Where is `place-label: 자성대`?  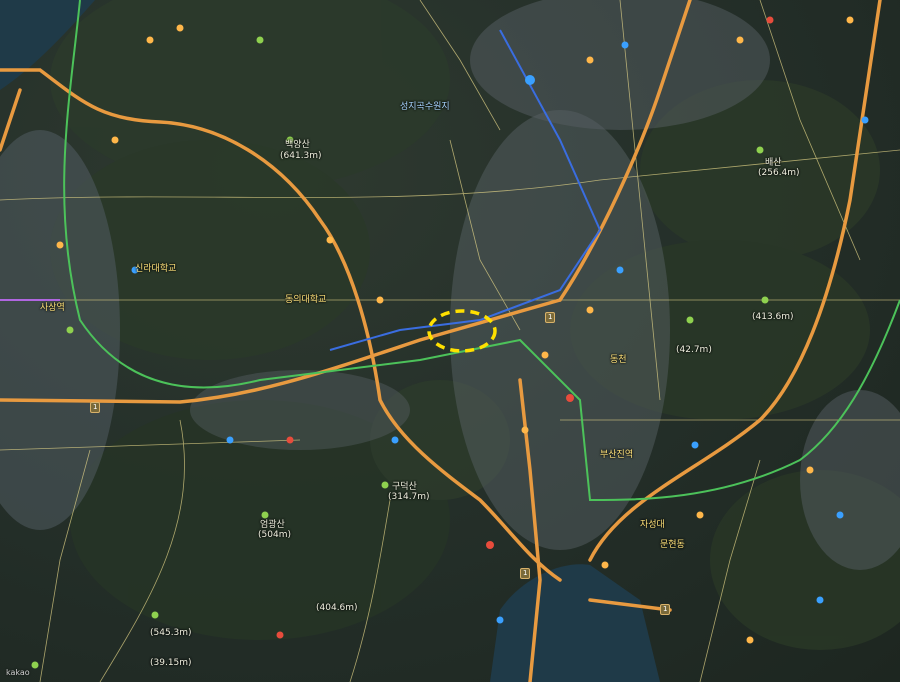 place-label: 자성대 is located at coordinates (652, 525).